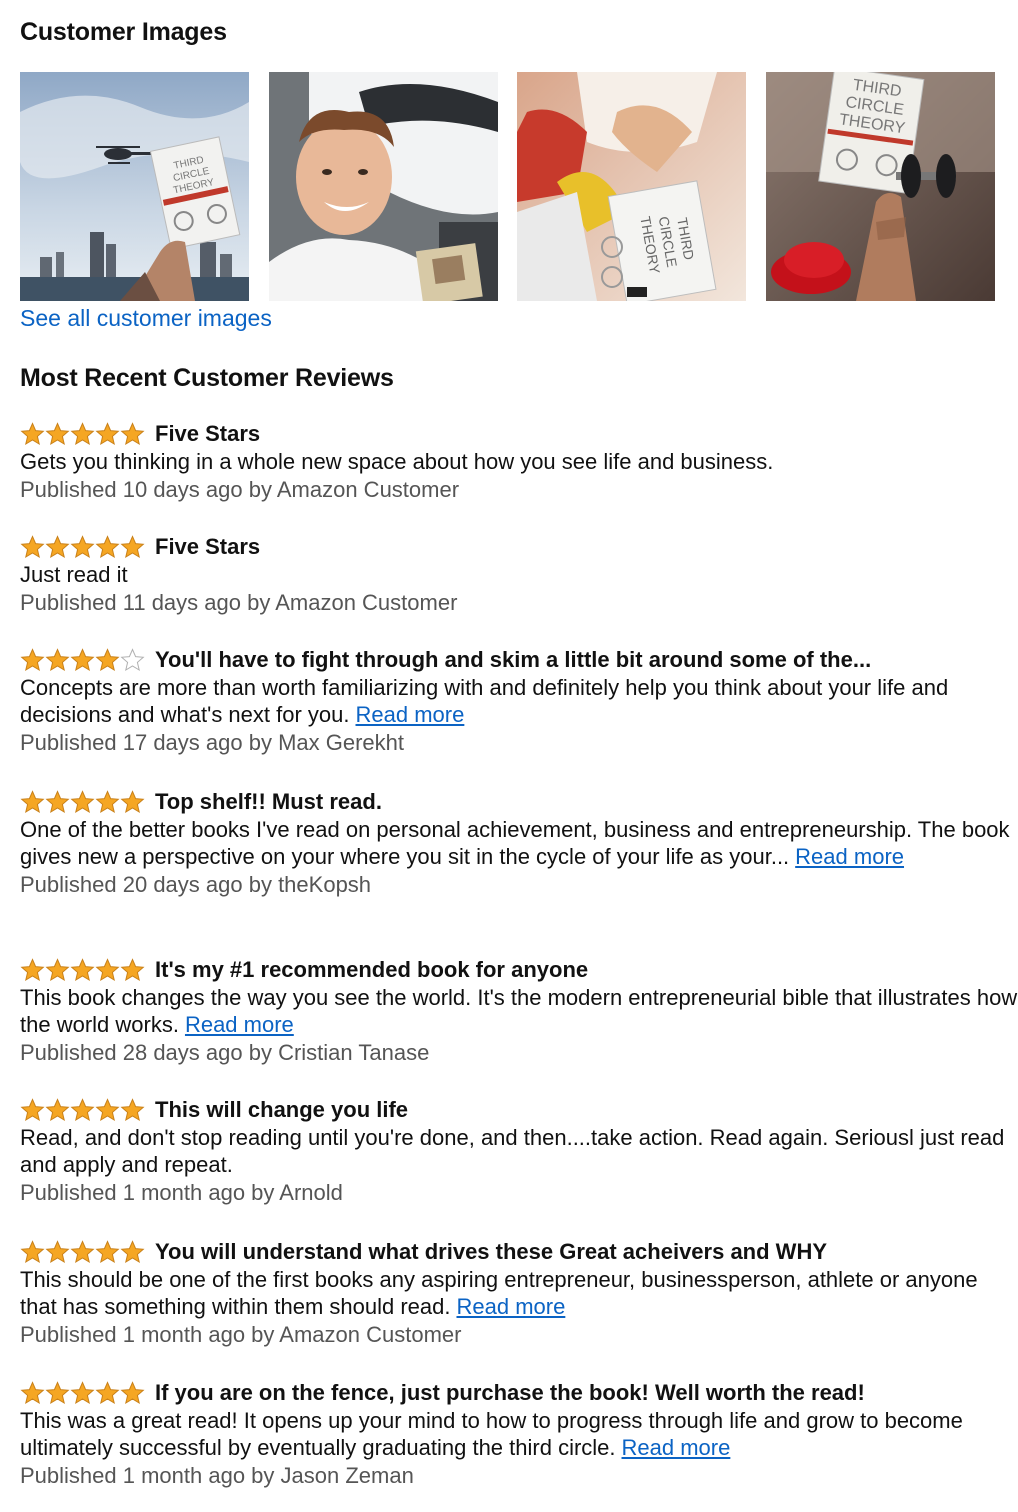  I want to click on customer-images-heading: Customer Images, so click(123, 32).